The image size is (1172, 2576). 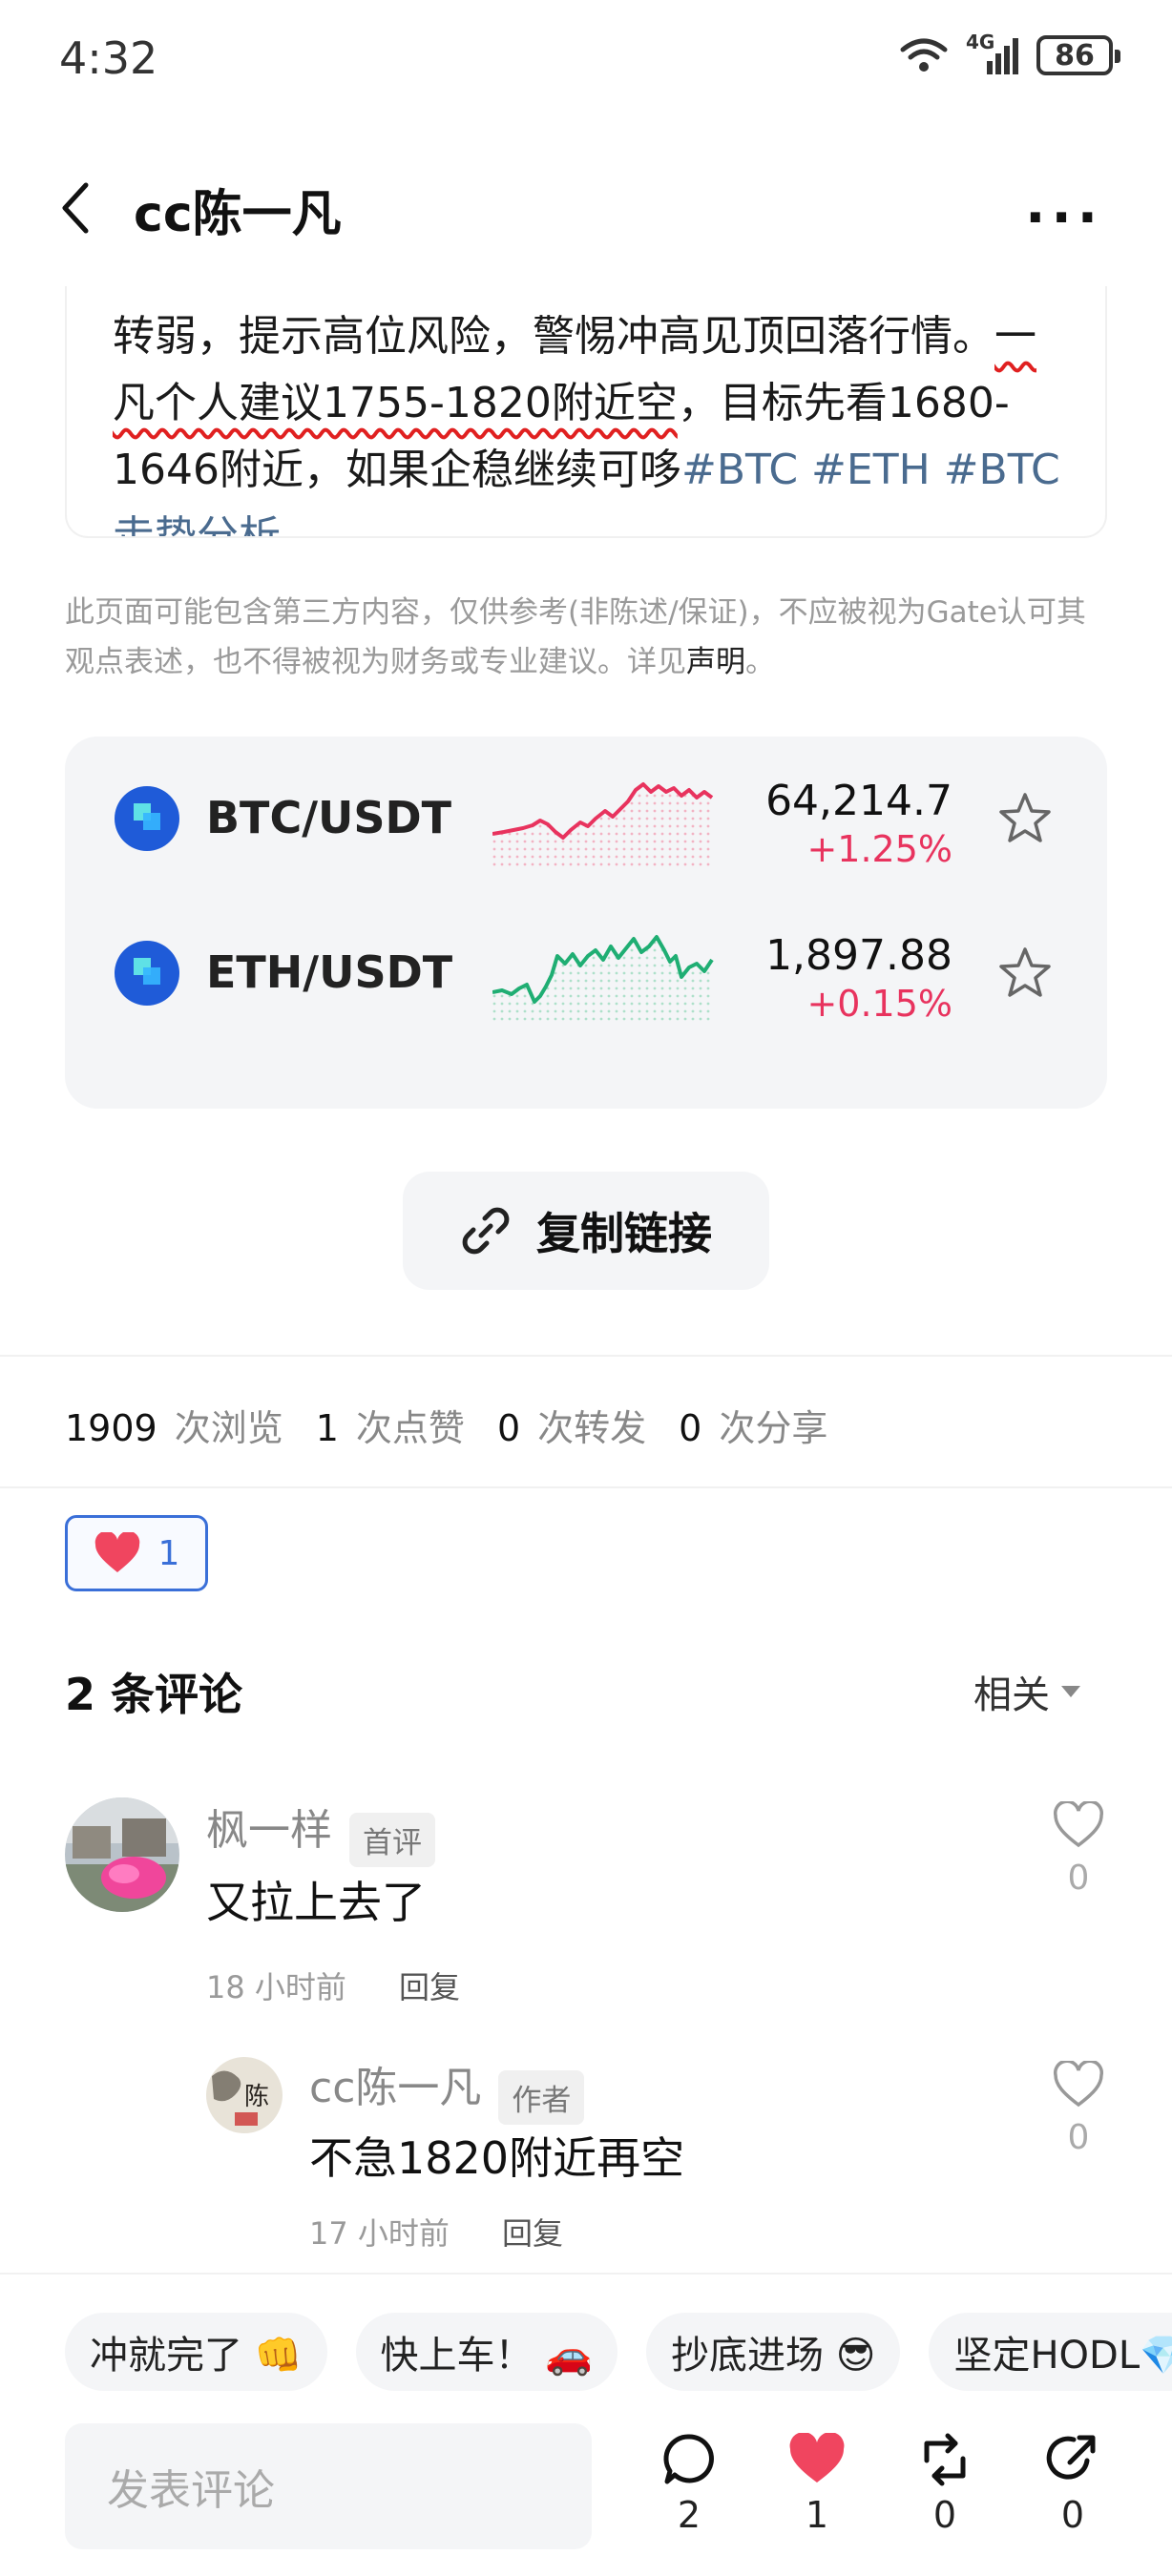 What do you see at coordinates (689, 2515) in the screenshot?
I see `comment-count: 2` at bounding box center [689, 2515].